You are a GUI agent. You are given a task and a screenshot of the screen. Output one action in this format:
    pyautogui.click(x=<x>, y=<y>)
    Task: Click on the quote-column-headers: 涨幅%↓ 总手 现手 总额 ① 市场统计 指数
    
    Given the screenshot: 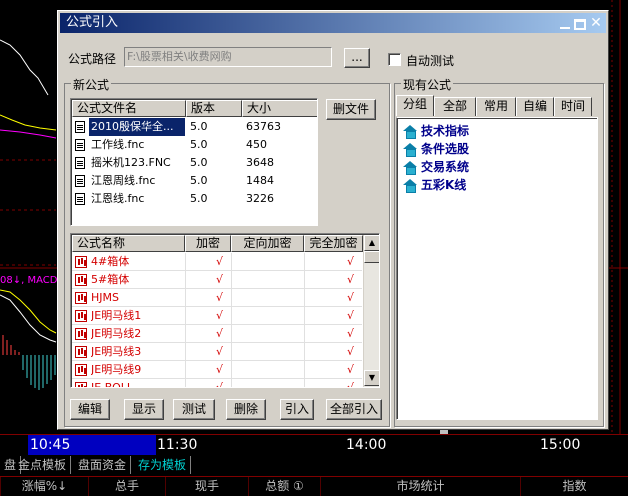 What is the action you would take?
    pyautogui.click(x=314, y=486)
    